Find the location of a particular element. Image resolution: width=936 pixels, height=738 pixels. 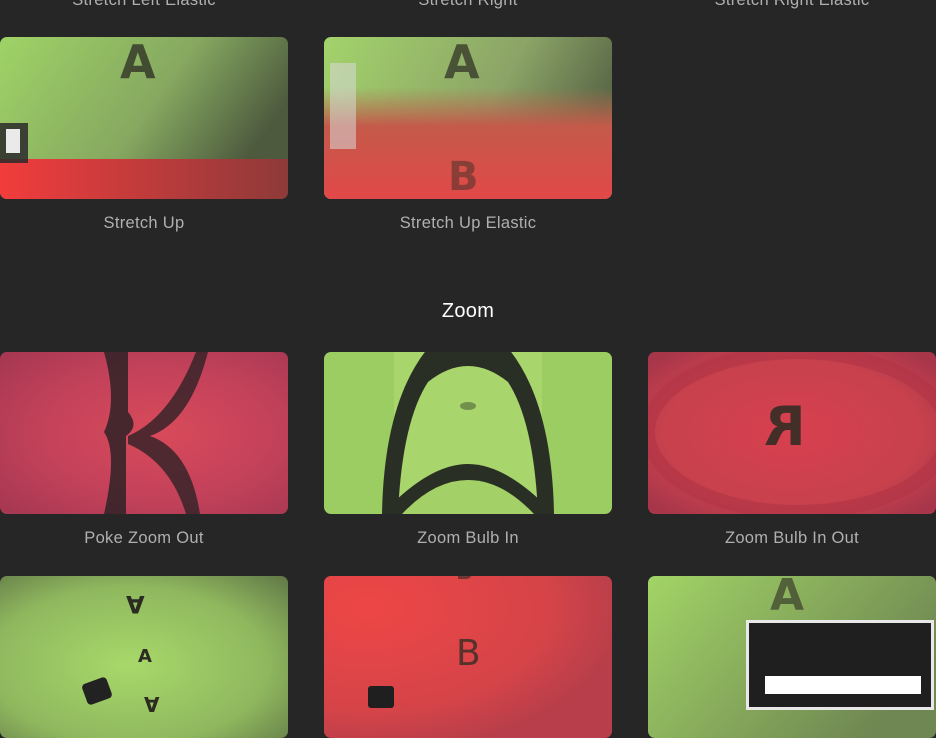

thumbnail-poke-zoom-out is located at coordinates (144, 433).